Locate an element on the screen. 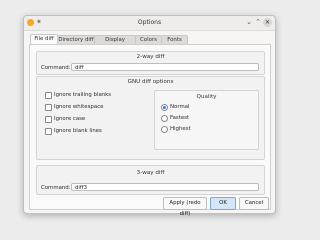 This screenshot has height=240, width=320. cancel-button: Cancel is located at coordinates (254, 203).